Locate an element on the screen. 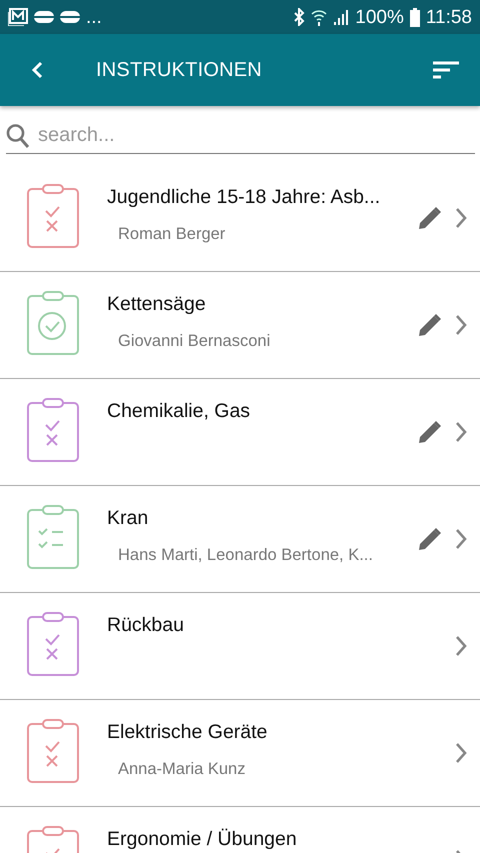  clock-time: 11:58 is located at coordinates (449, 17).